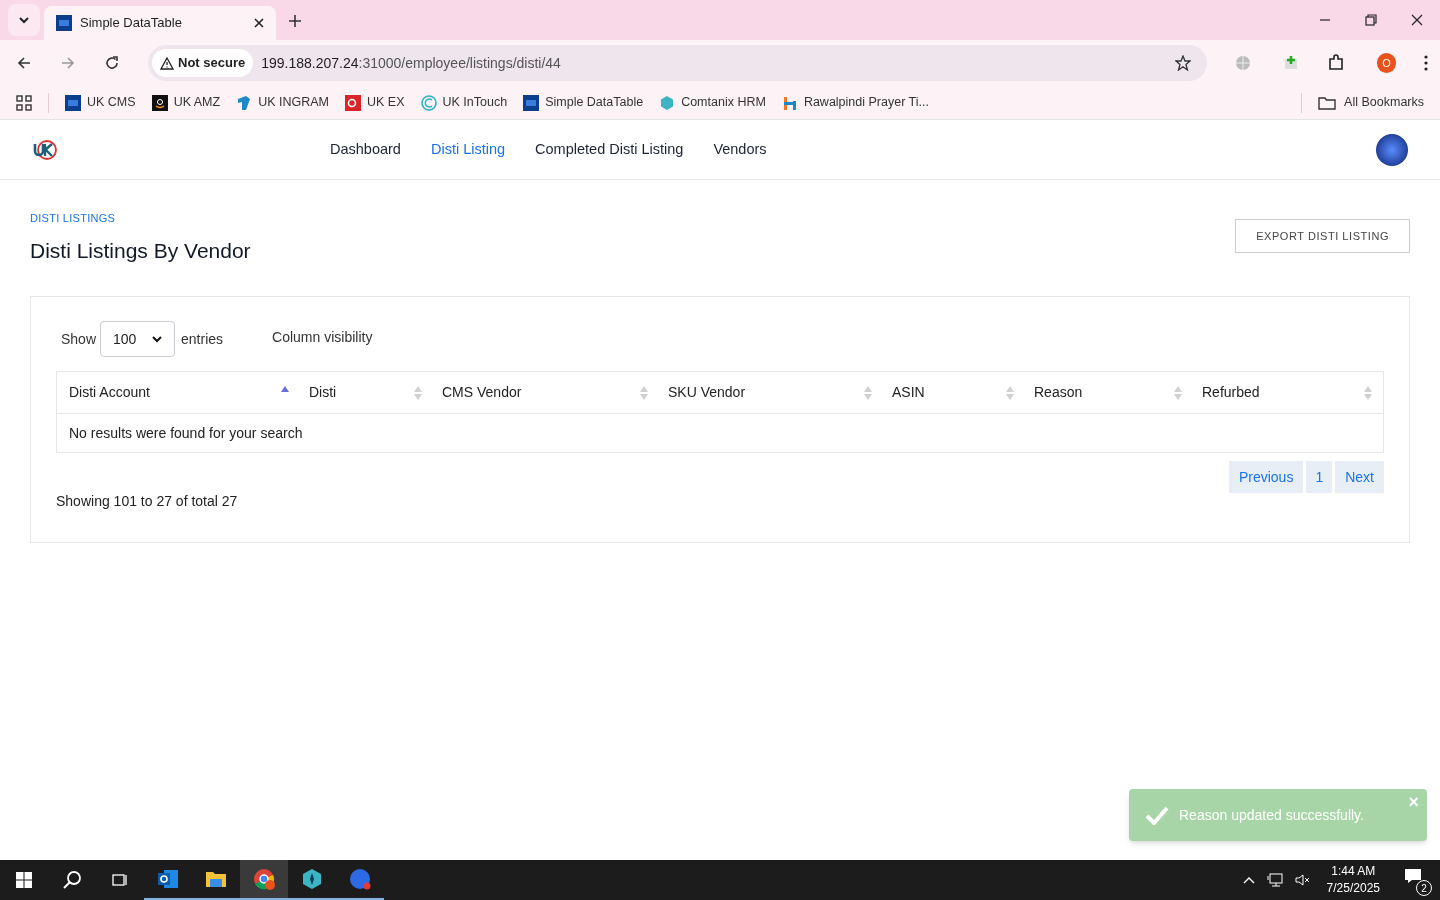  Describe the element at coordinates (168, 879) in the screenshot. I see `mail-app-icon` at that location.